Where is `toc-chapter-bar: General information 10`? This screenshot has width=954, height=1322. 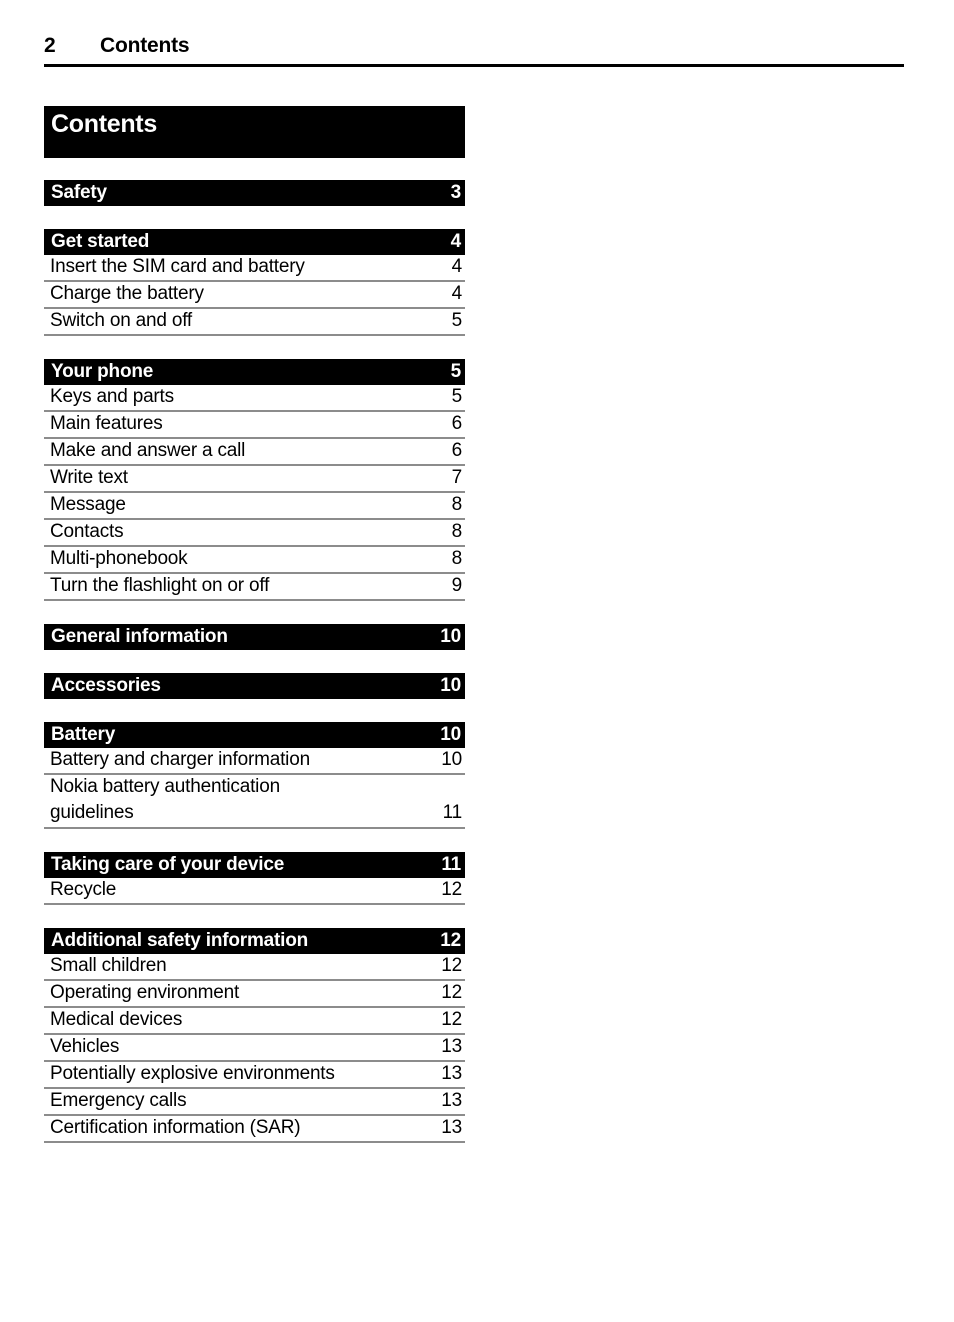 toc-chapter-bar: General information 10 is located at coordinates (254, 637).